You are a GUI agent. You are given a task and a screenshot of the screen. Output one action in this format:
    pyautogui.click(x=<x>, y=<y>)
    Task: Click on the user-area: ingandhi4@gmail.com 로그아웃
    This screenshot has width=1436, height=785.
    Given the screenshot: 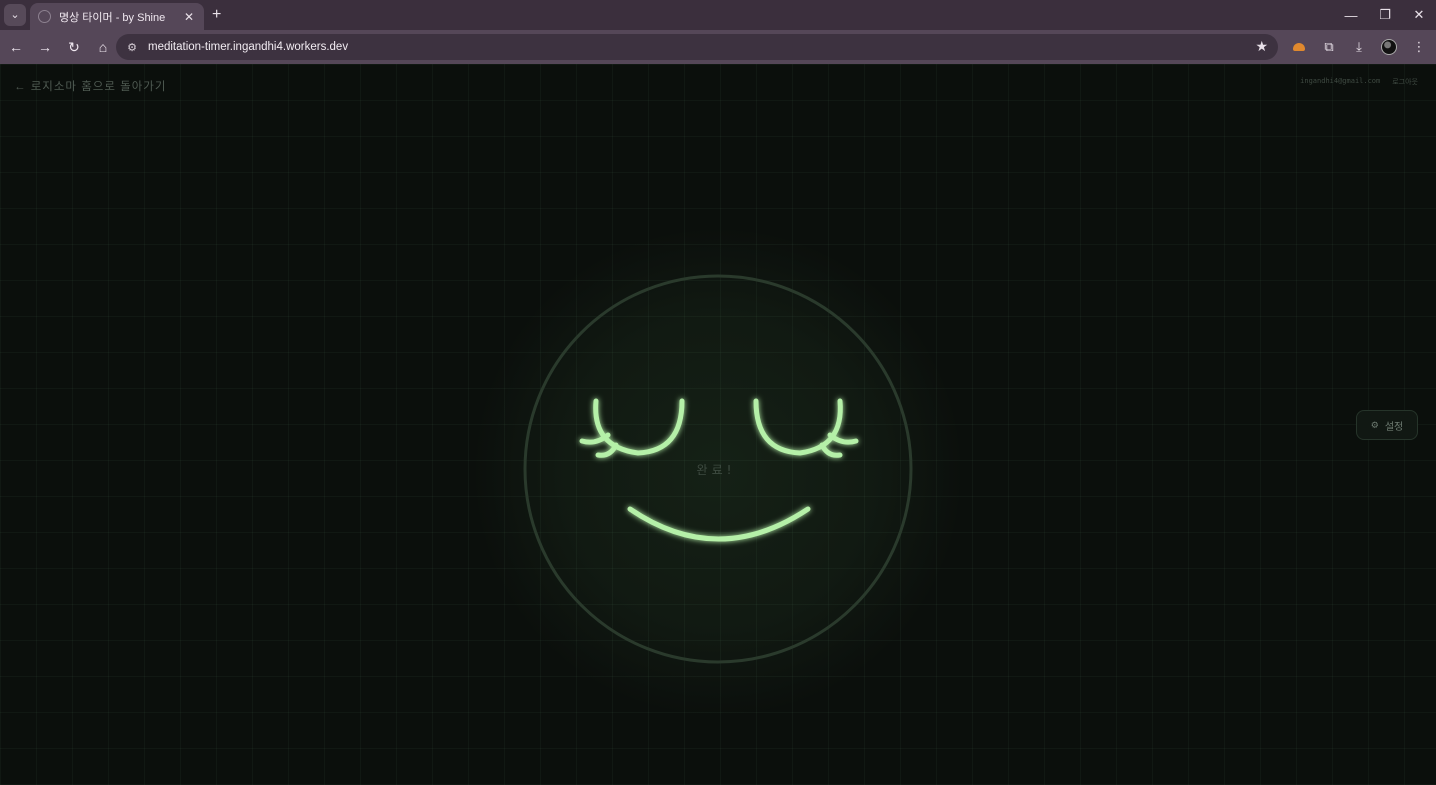 What is the action you would take?
    pyautogui.click(x=1359, y=82)
    